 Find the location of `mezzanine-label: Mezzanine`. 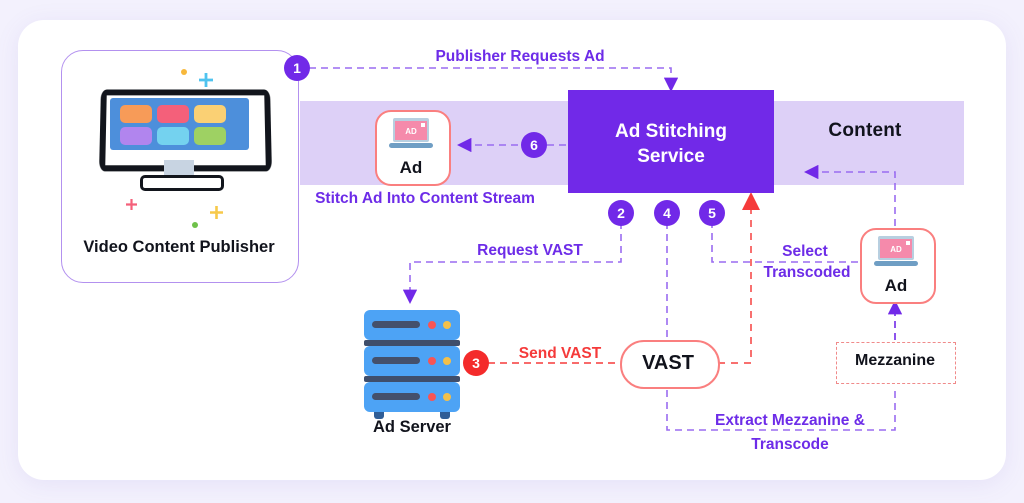

mezzanine-label: Mezzanine is located at coordinates (894, 360).